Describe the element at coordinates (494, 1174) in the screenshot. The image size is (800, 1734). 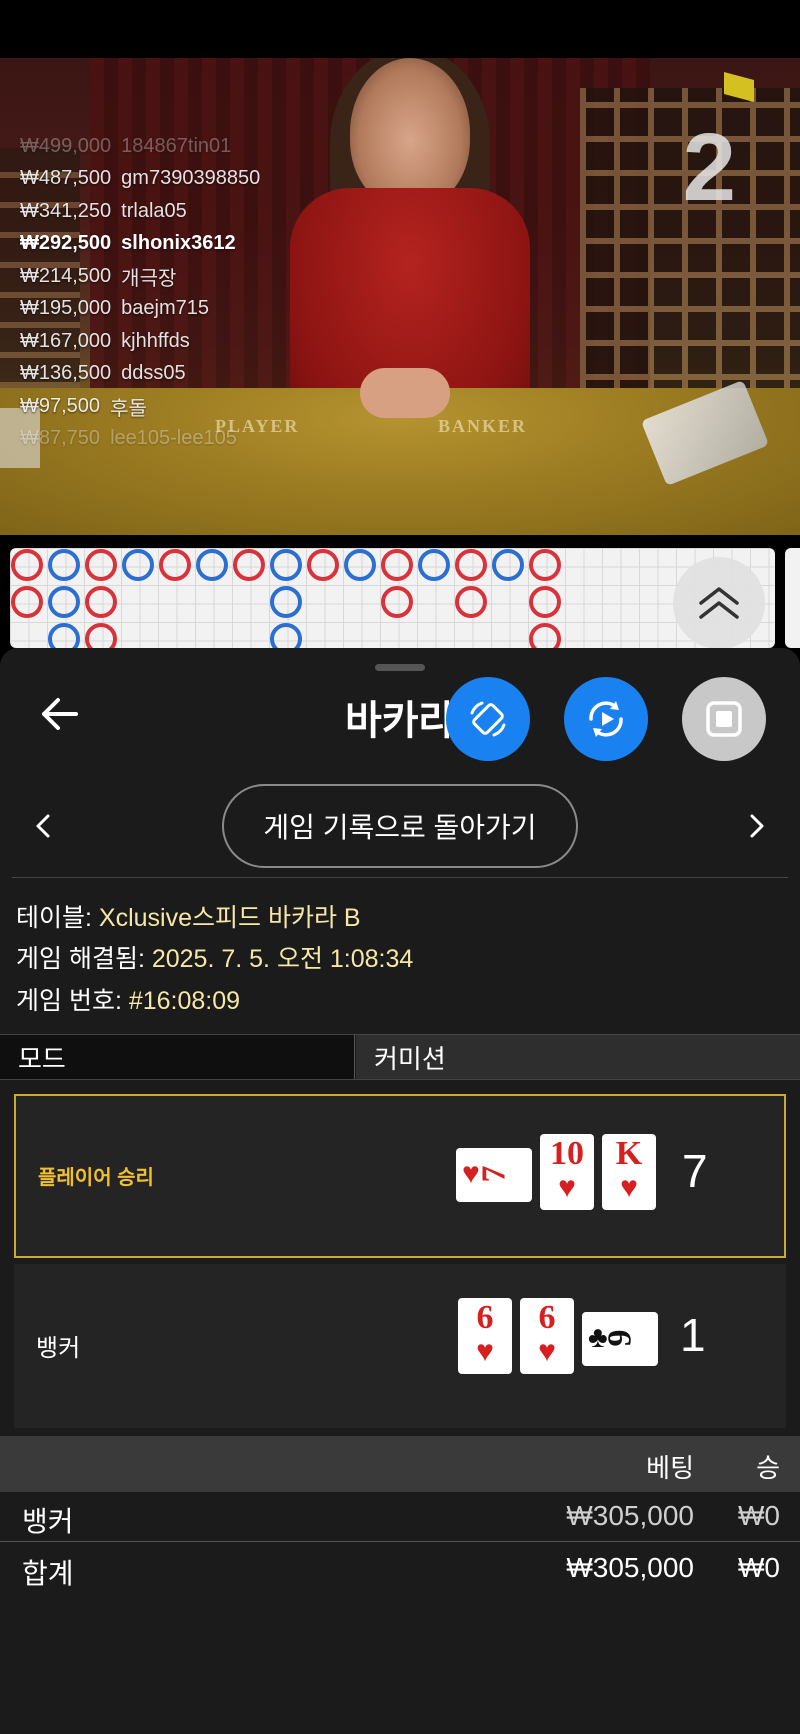
I see `card-rank: 7` at that location.